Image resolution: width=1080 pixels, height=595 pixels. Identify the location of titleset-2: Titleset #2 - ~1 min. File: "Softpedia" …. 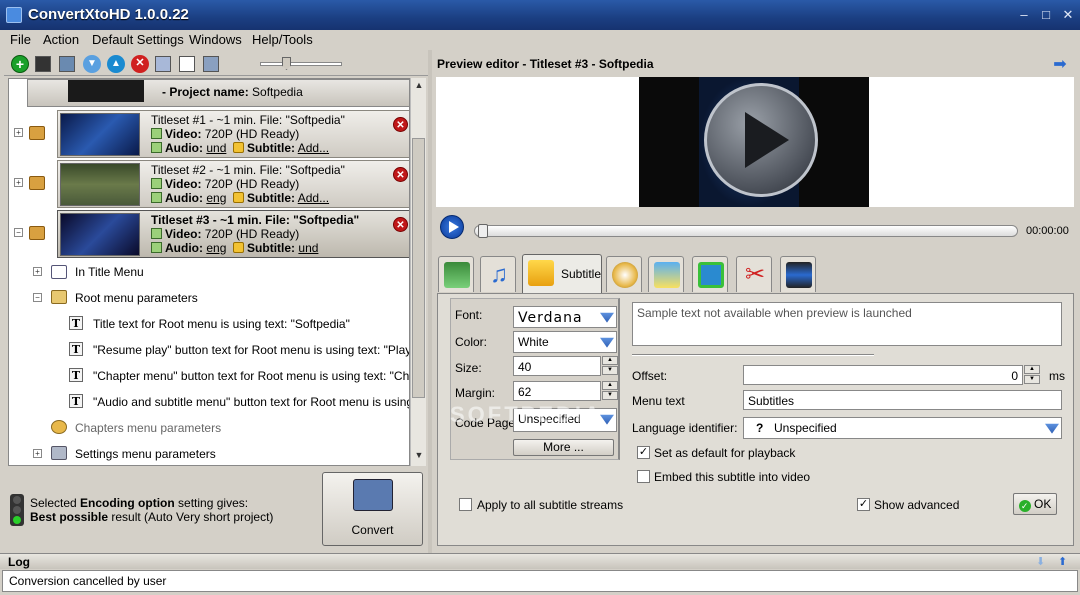
(233, 184).